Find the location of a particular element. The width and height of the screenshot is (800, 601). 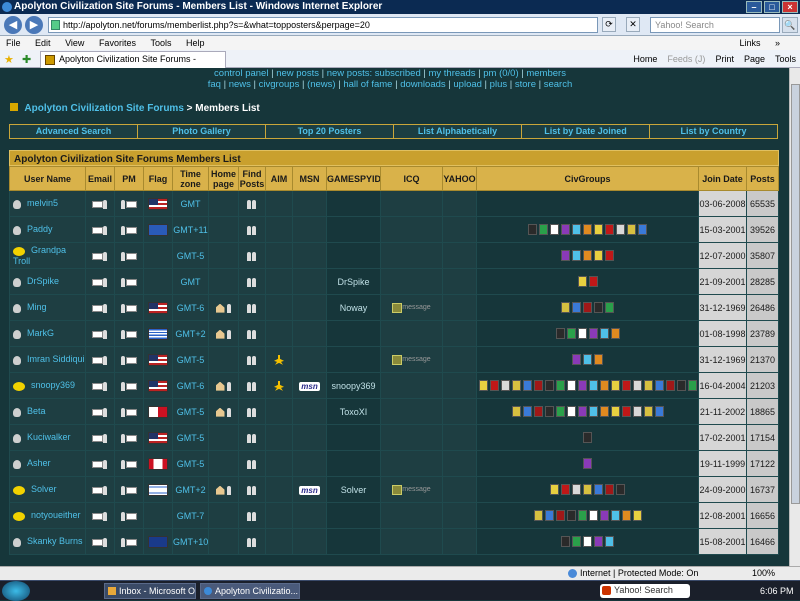

menu-edit: Edit is located at coordinates (43, 43).